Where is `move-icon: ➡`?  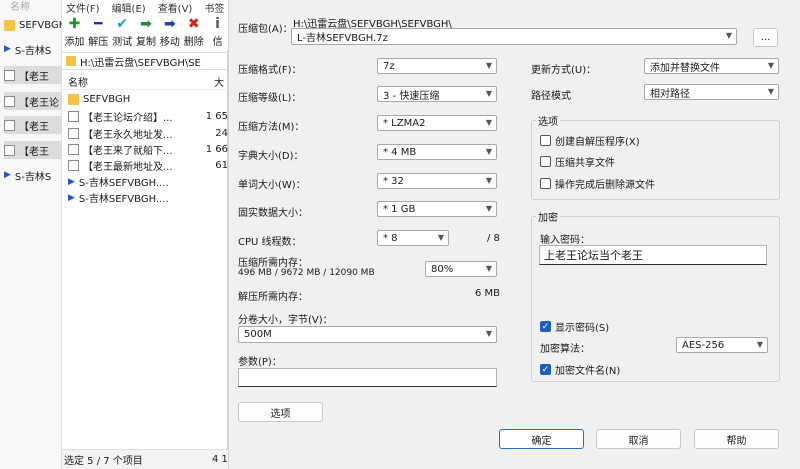
move-icon: ➡ is located at coordinates (170, 24).